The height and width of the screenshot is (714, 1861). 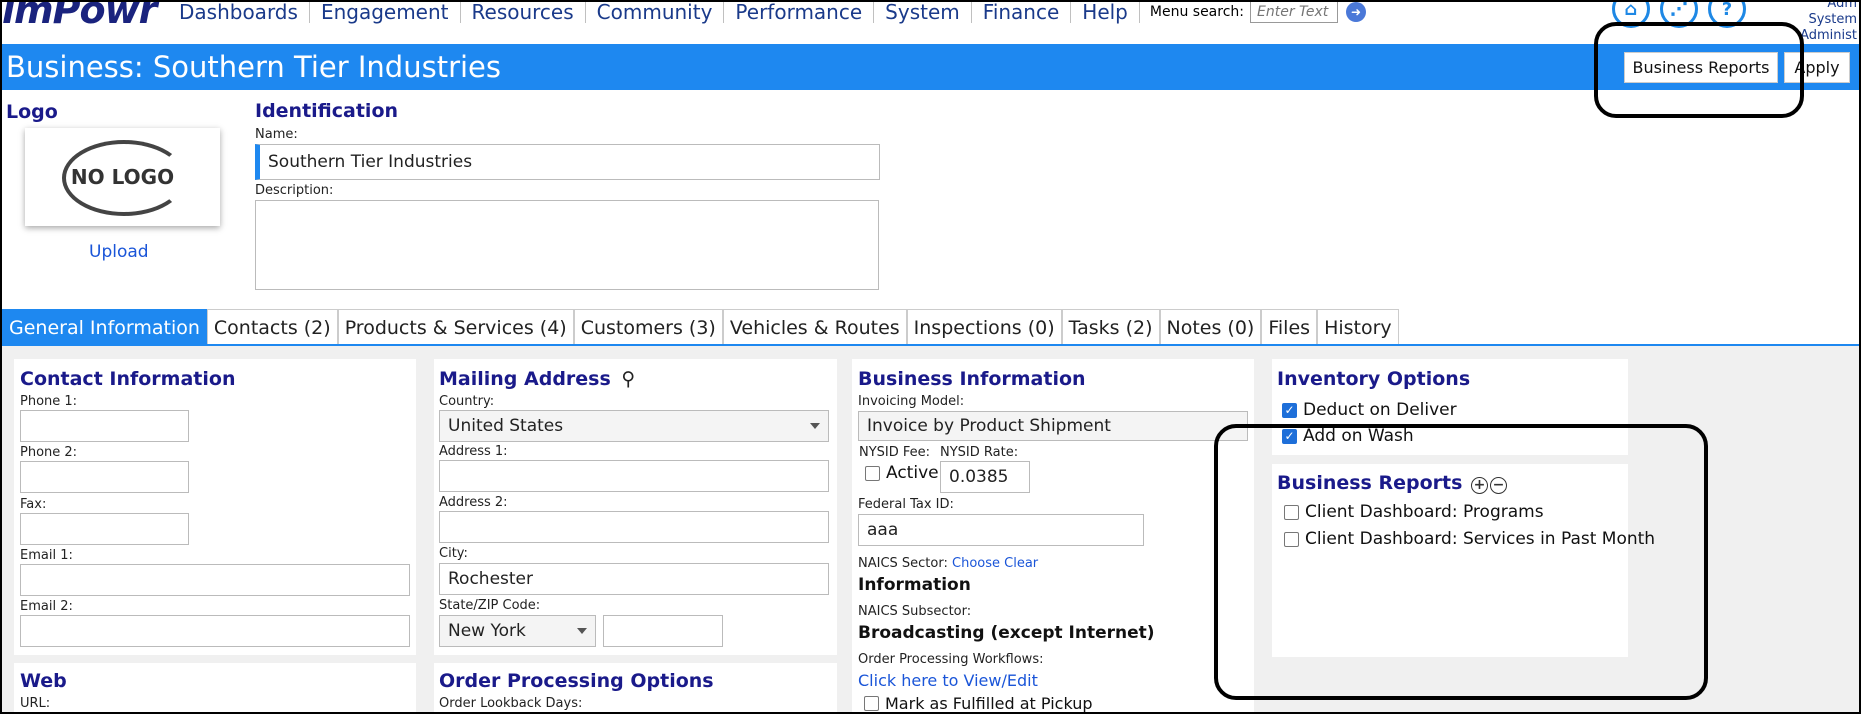 What do you see at coordinates (79, 16) in the screenshot?
I see `brand-logo: ımPowr` at bounding box center [79, 16].